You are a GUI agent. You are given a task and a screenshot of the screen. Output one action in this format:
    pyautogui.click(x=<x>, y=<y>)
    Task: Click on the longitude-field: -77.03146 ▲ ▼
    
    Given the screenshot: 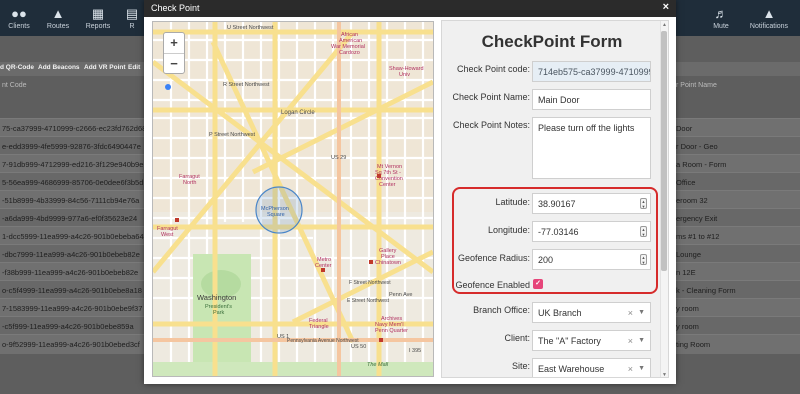 What is the action you would take?
    pyautogui.click(x=591, y=231)
    